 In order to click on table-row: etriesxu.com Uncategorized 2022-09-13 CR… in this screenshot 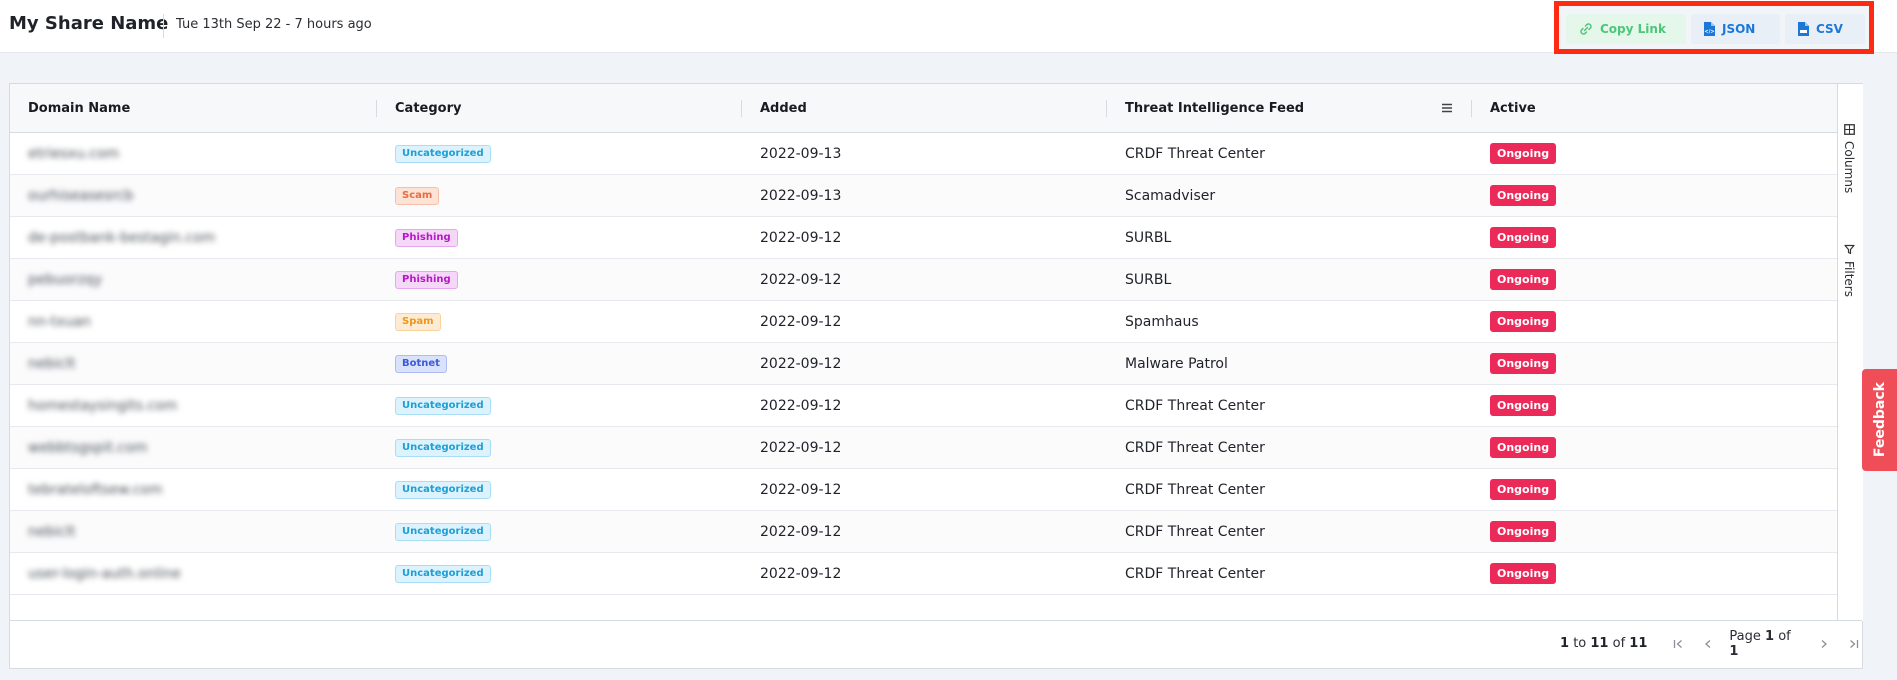, I will do `click(923, 154)`.